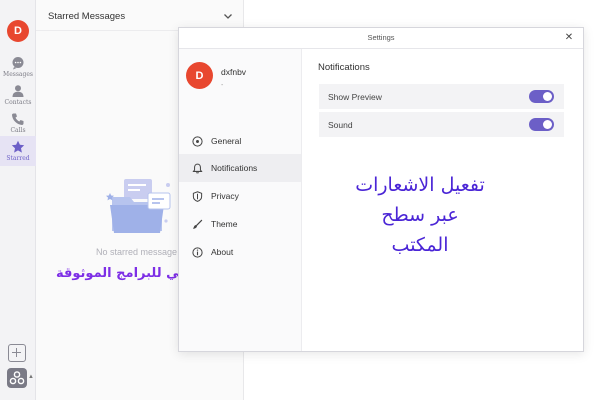 The height and width of the screenshot is (400, 600). Describe the element at coordinates (198, 224) in the screenshot. I see `brush-icon` at that location.